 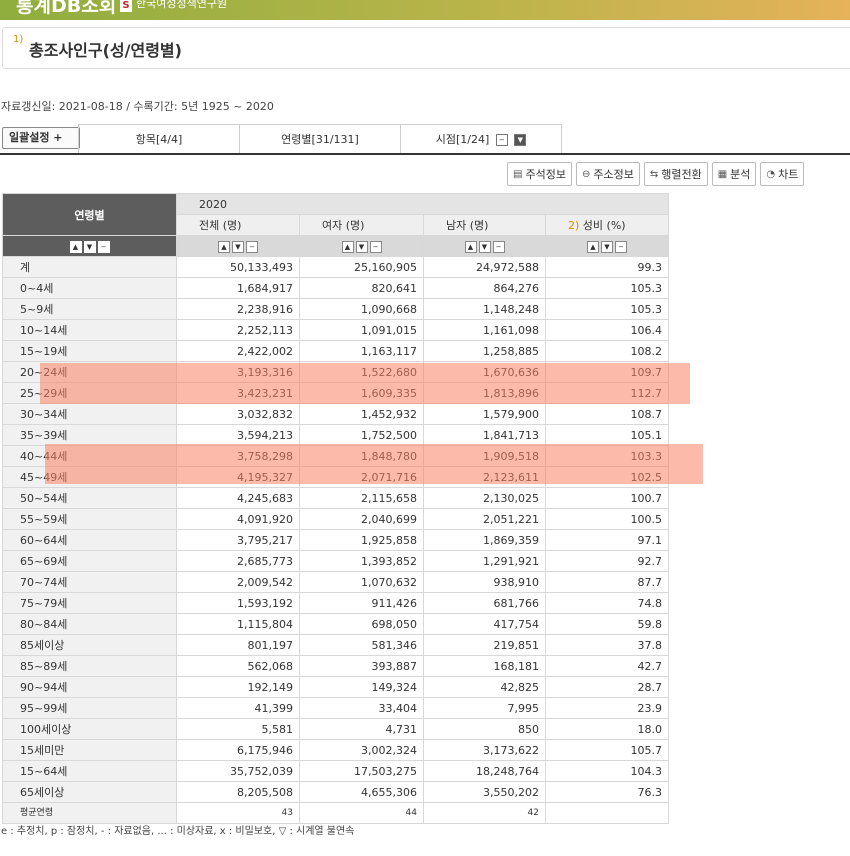 I want to click on toolbar-button-link: ⊖ 주소정보, so click(x=607, y=174).